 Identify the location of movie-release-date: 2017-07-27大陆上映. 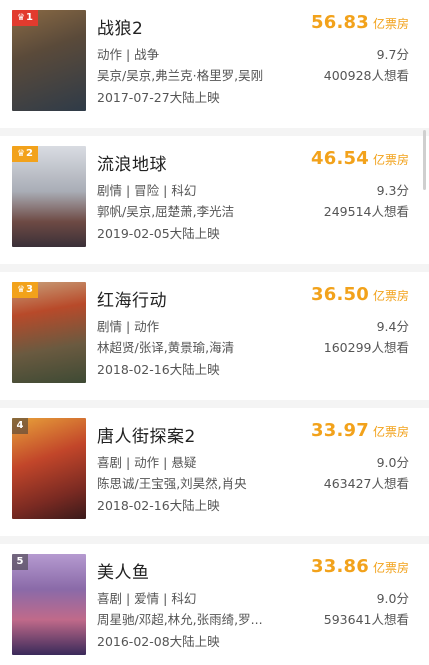
(158, 97).